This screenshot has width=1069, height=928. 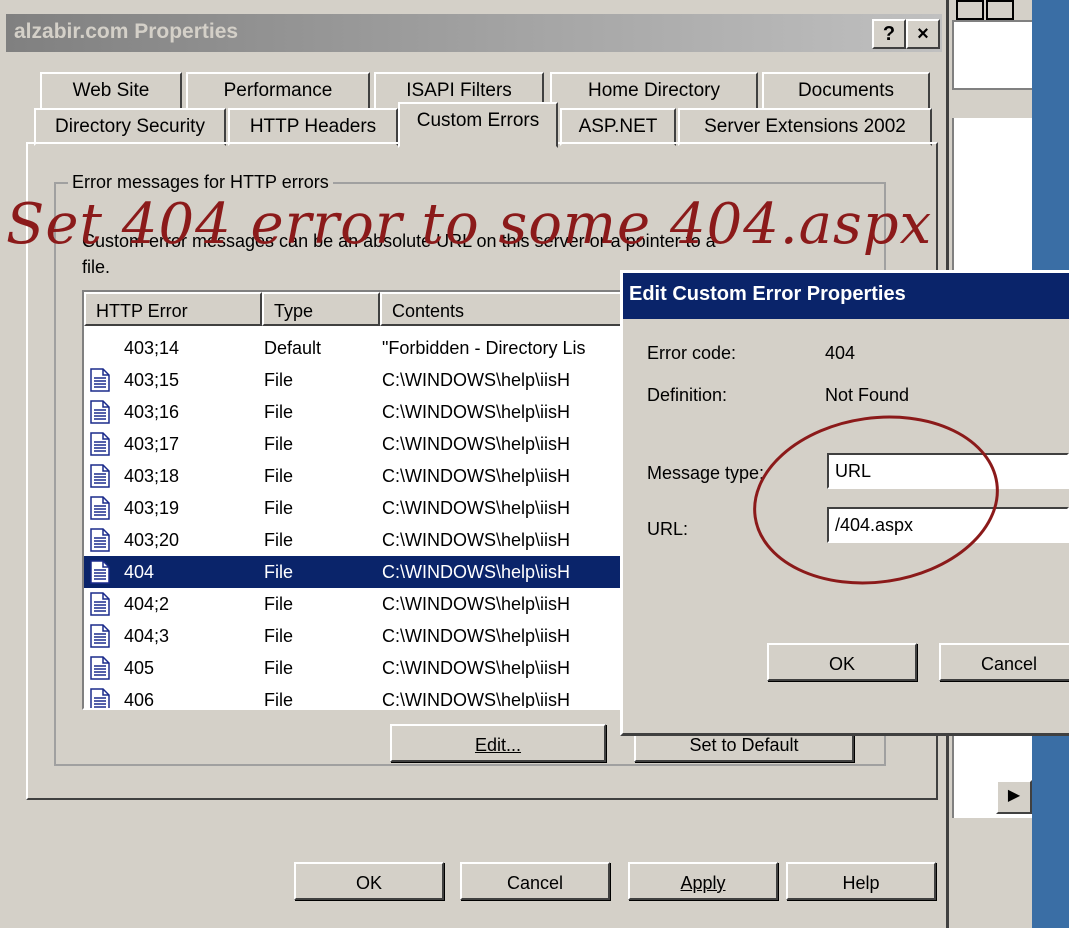 What do you see at coordinates (139, 572) in the screenshot?
I see `cell-http-error: 404` at bounding box center [139, 572].